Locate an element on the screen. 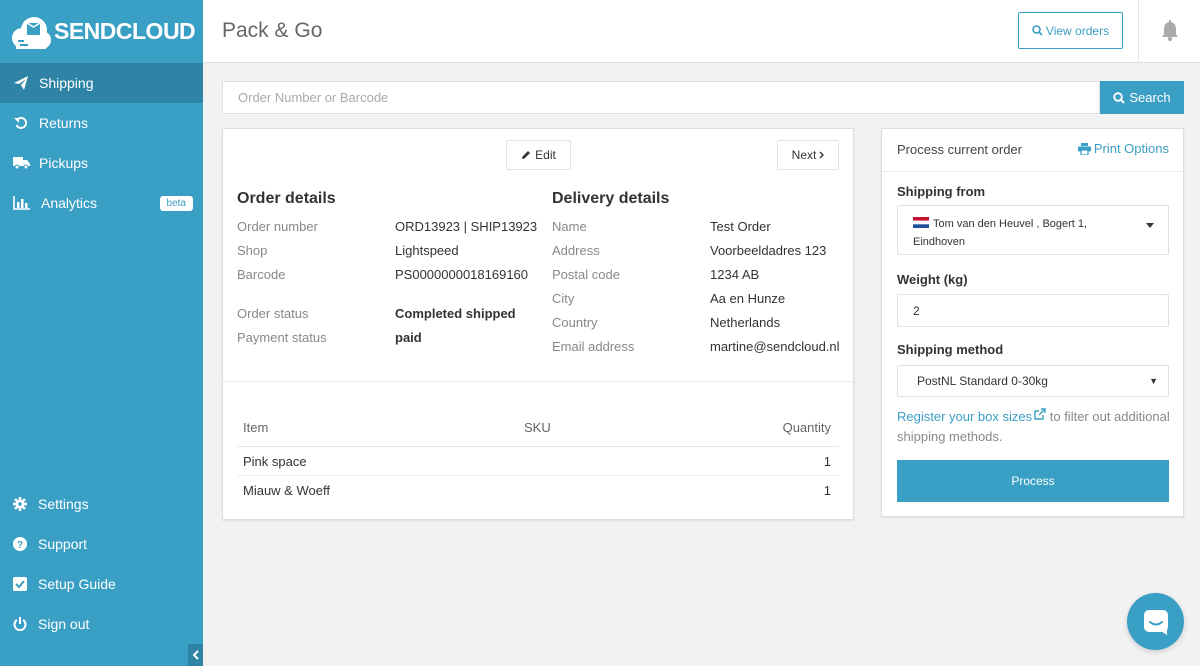 The image size is (1200, 666). sidebar-item-label: Analytics is located at coordinates (69, 203).